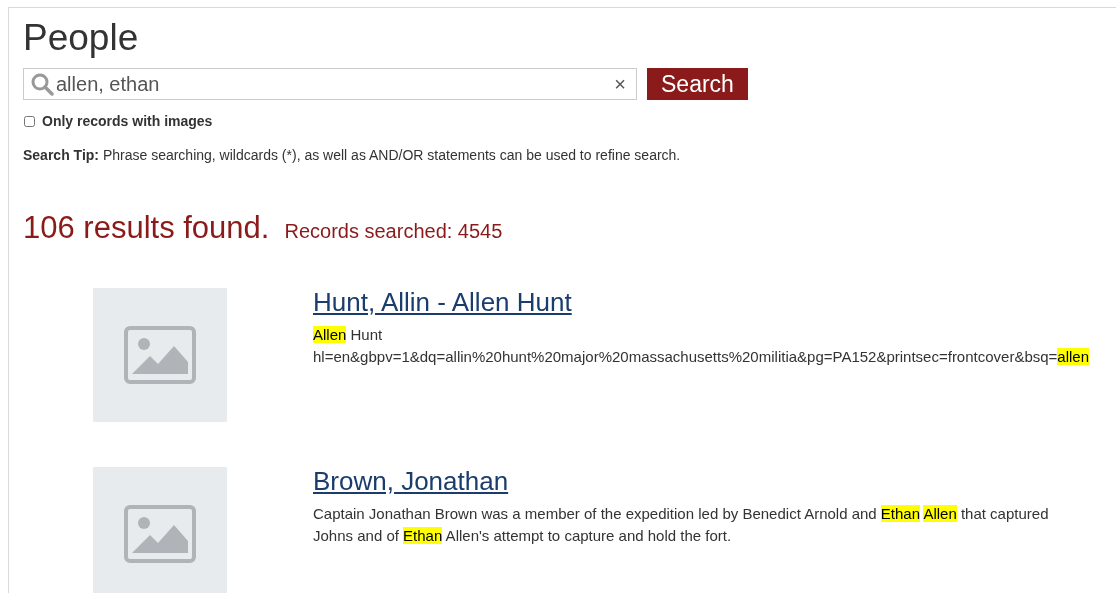 The image size is (1116, 593). I want to click on results-count: 106 results found., so click(146, 228).